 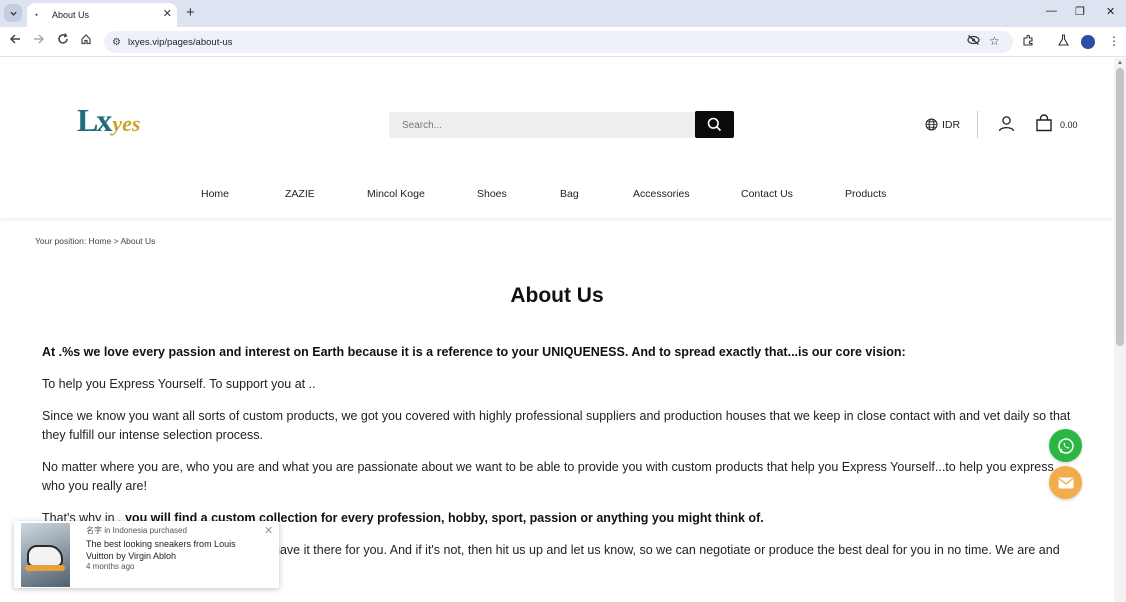 What do you see at coordinates (1120, 207) in the screenshot?
I see `scrollbar-thumb` at bounding box center [1120, 207].